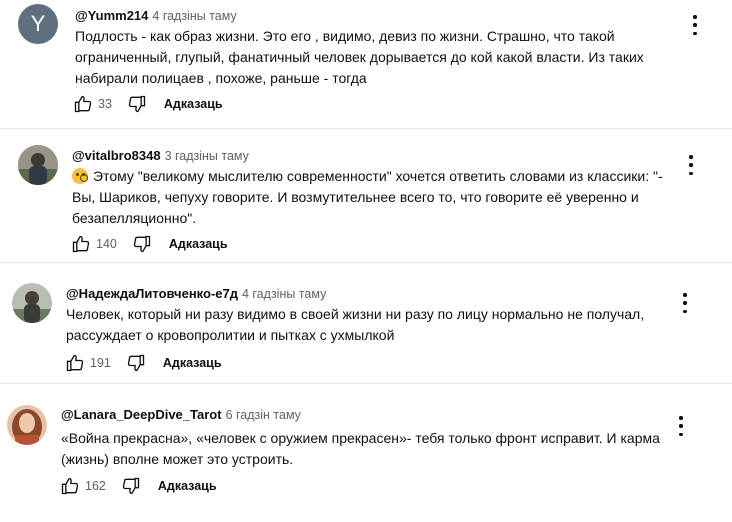 The width and height of the screenshot is (732, 522). I want to click on comment-header: @Yumm214 4 гадзіны таму, so click(156, 15).